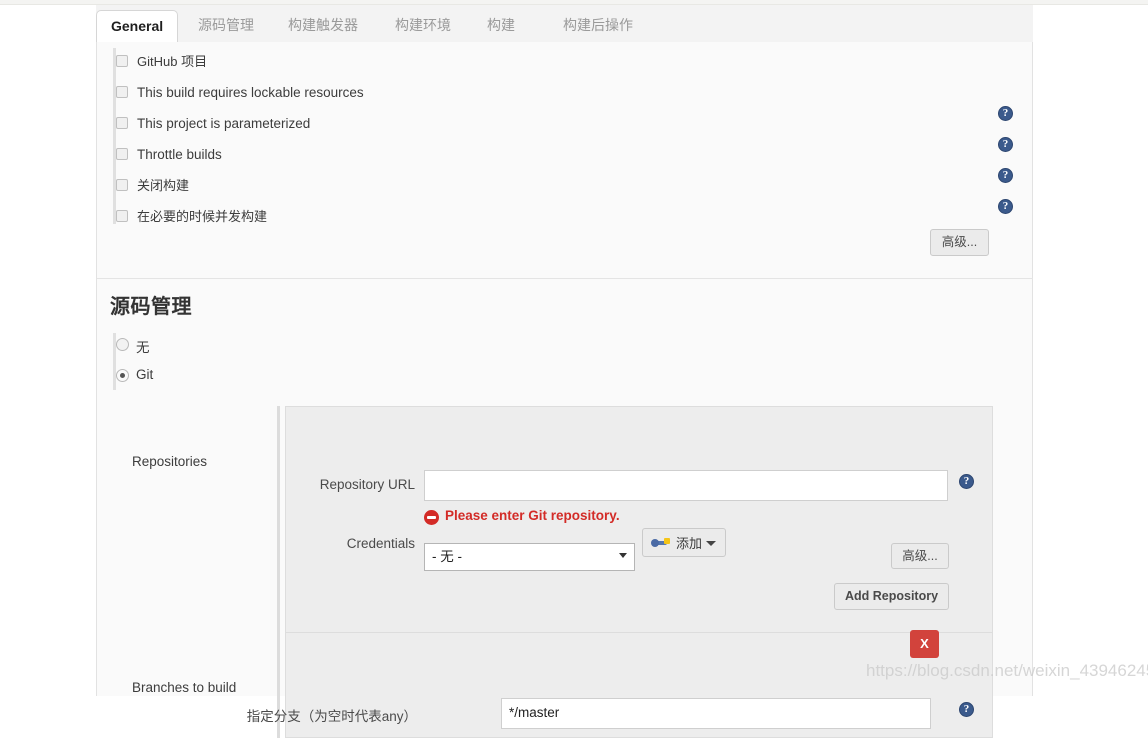 Image resolution: width=1148 pixels, height=738 pixels. What do you see at coordinates (966, 709) in the screenshot?
I see `help-icon-branch: ?` at bounding box center [966, 709].